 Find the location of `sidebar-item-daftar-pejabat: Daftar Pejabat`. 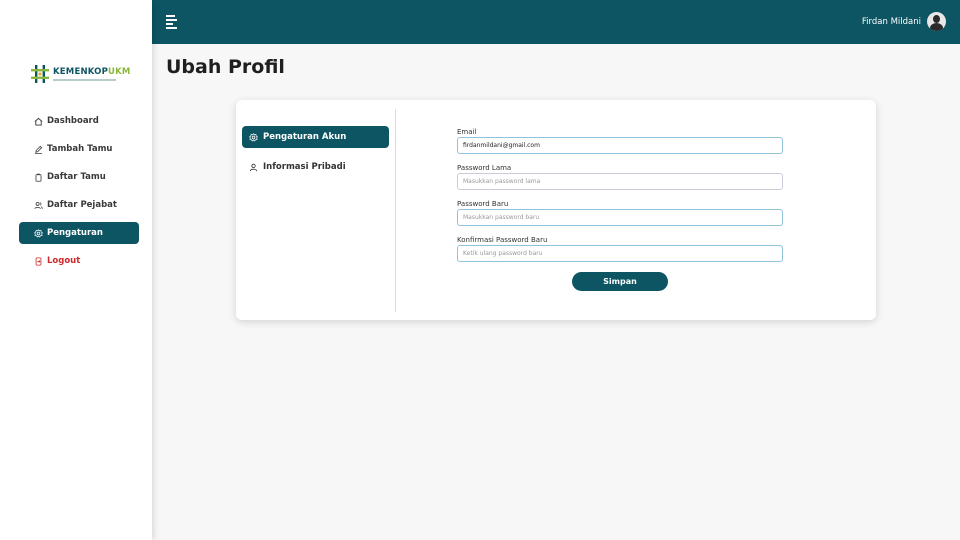

sidebar-item-daftar-pejabat: Daftar Pejabat is located at coordinates (79, 205).